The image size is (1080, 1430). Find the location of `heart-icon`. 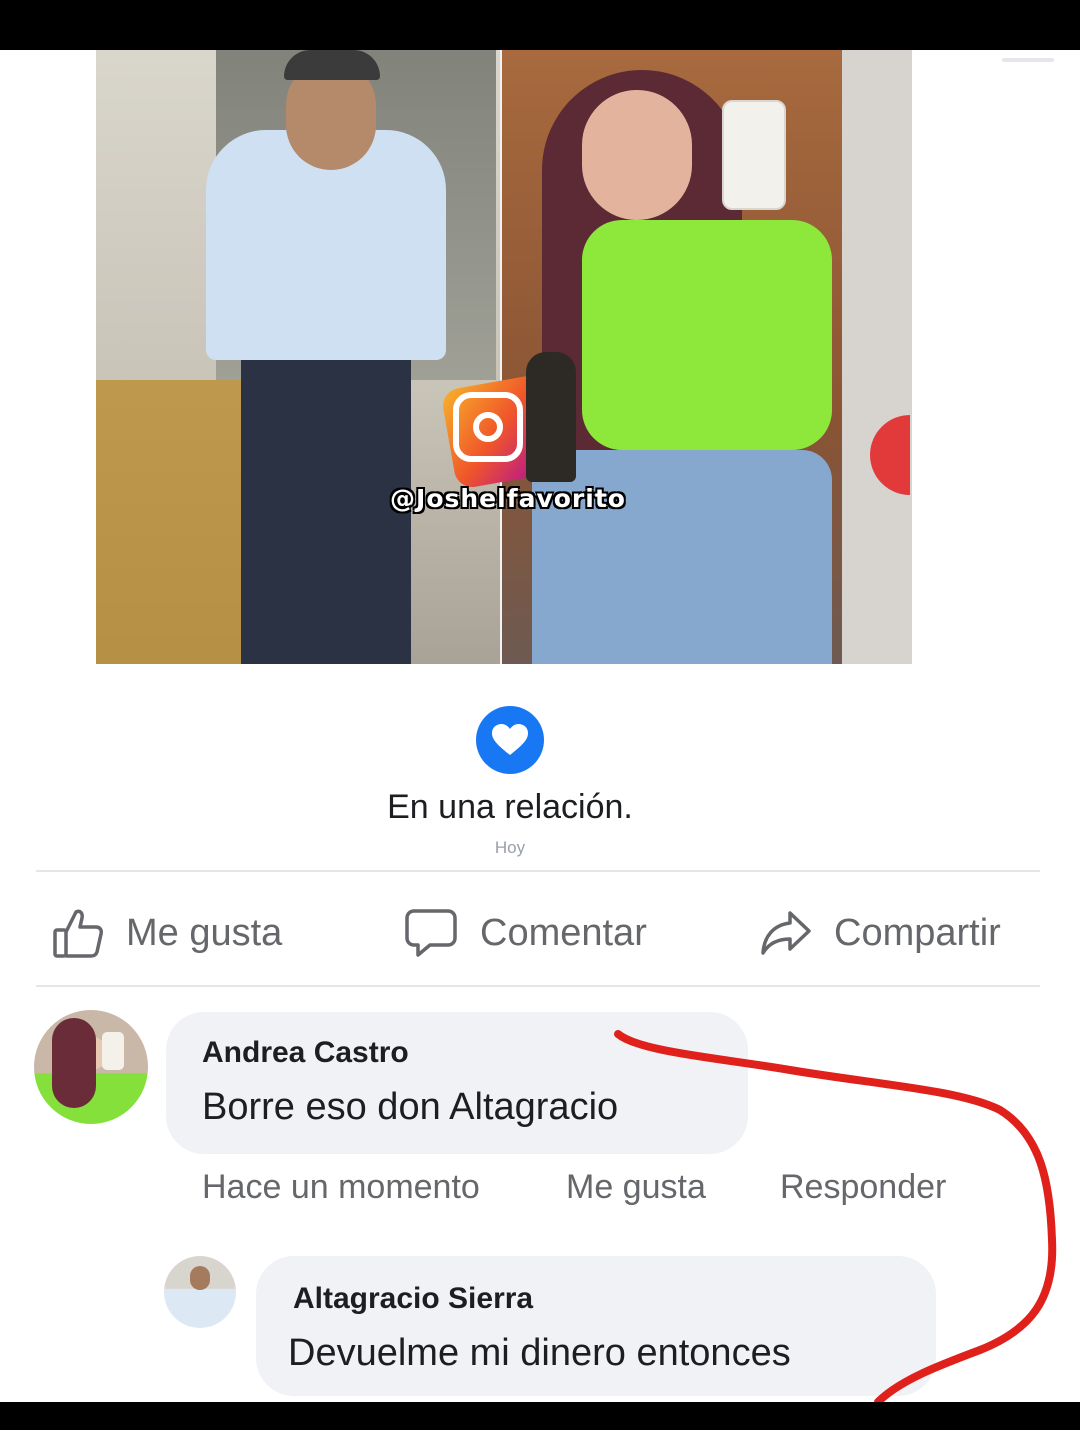

heart-icon is located at coordinates (510, 740).